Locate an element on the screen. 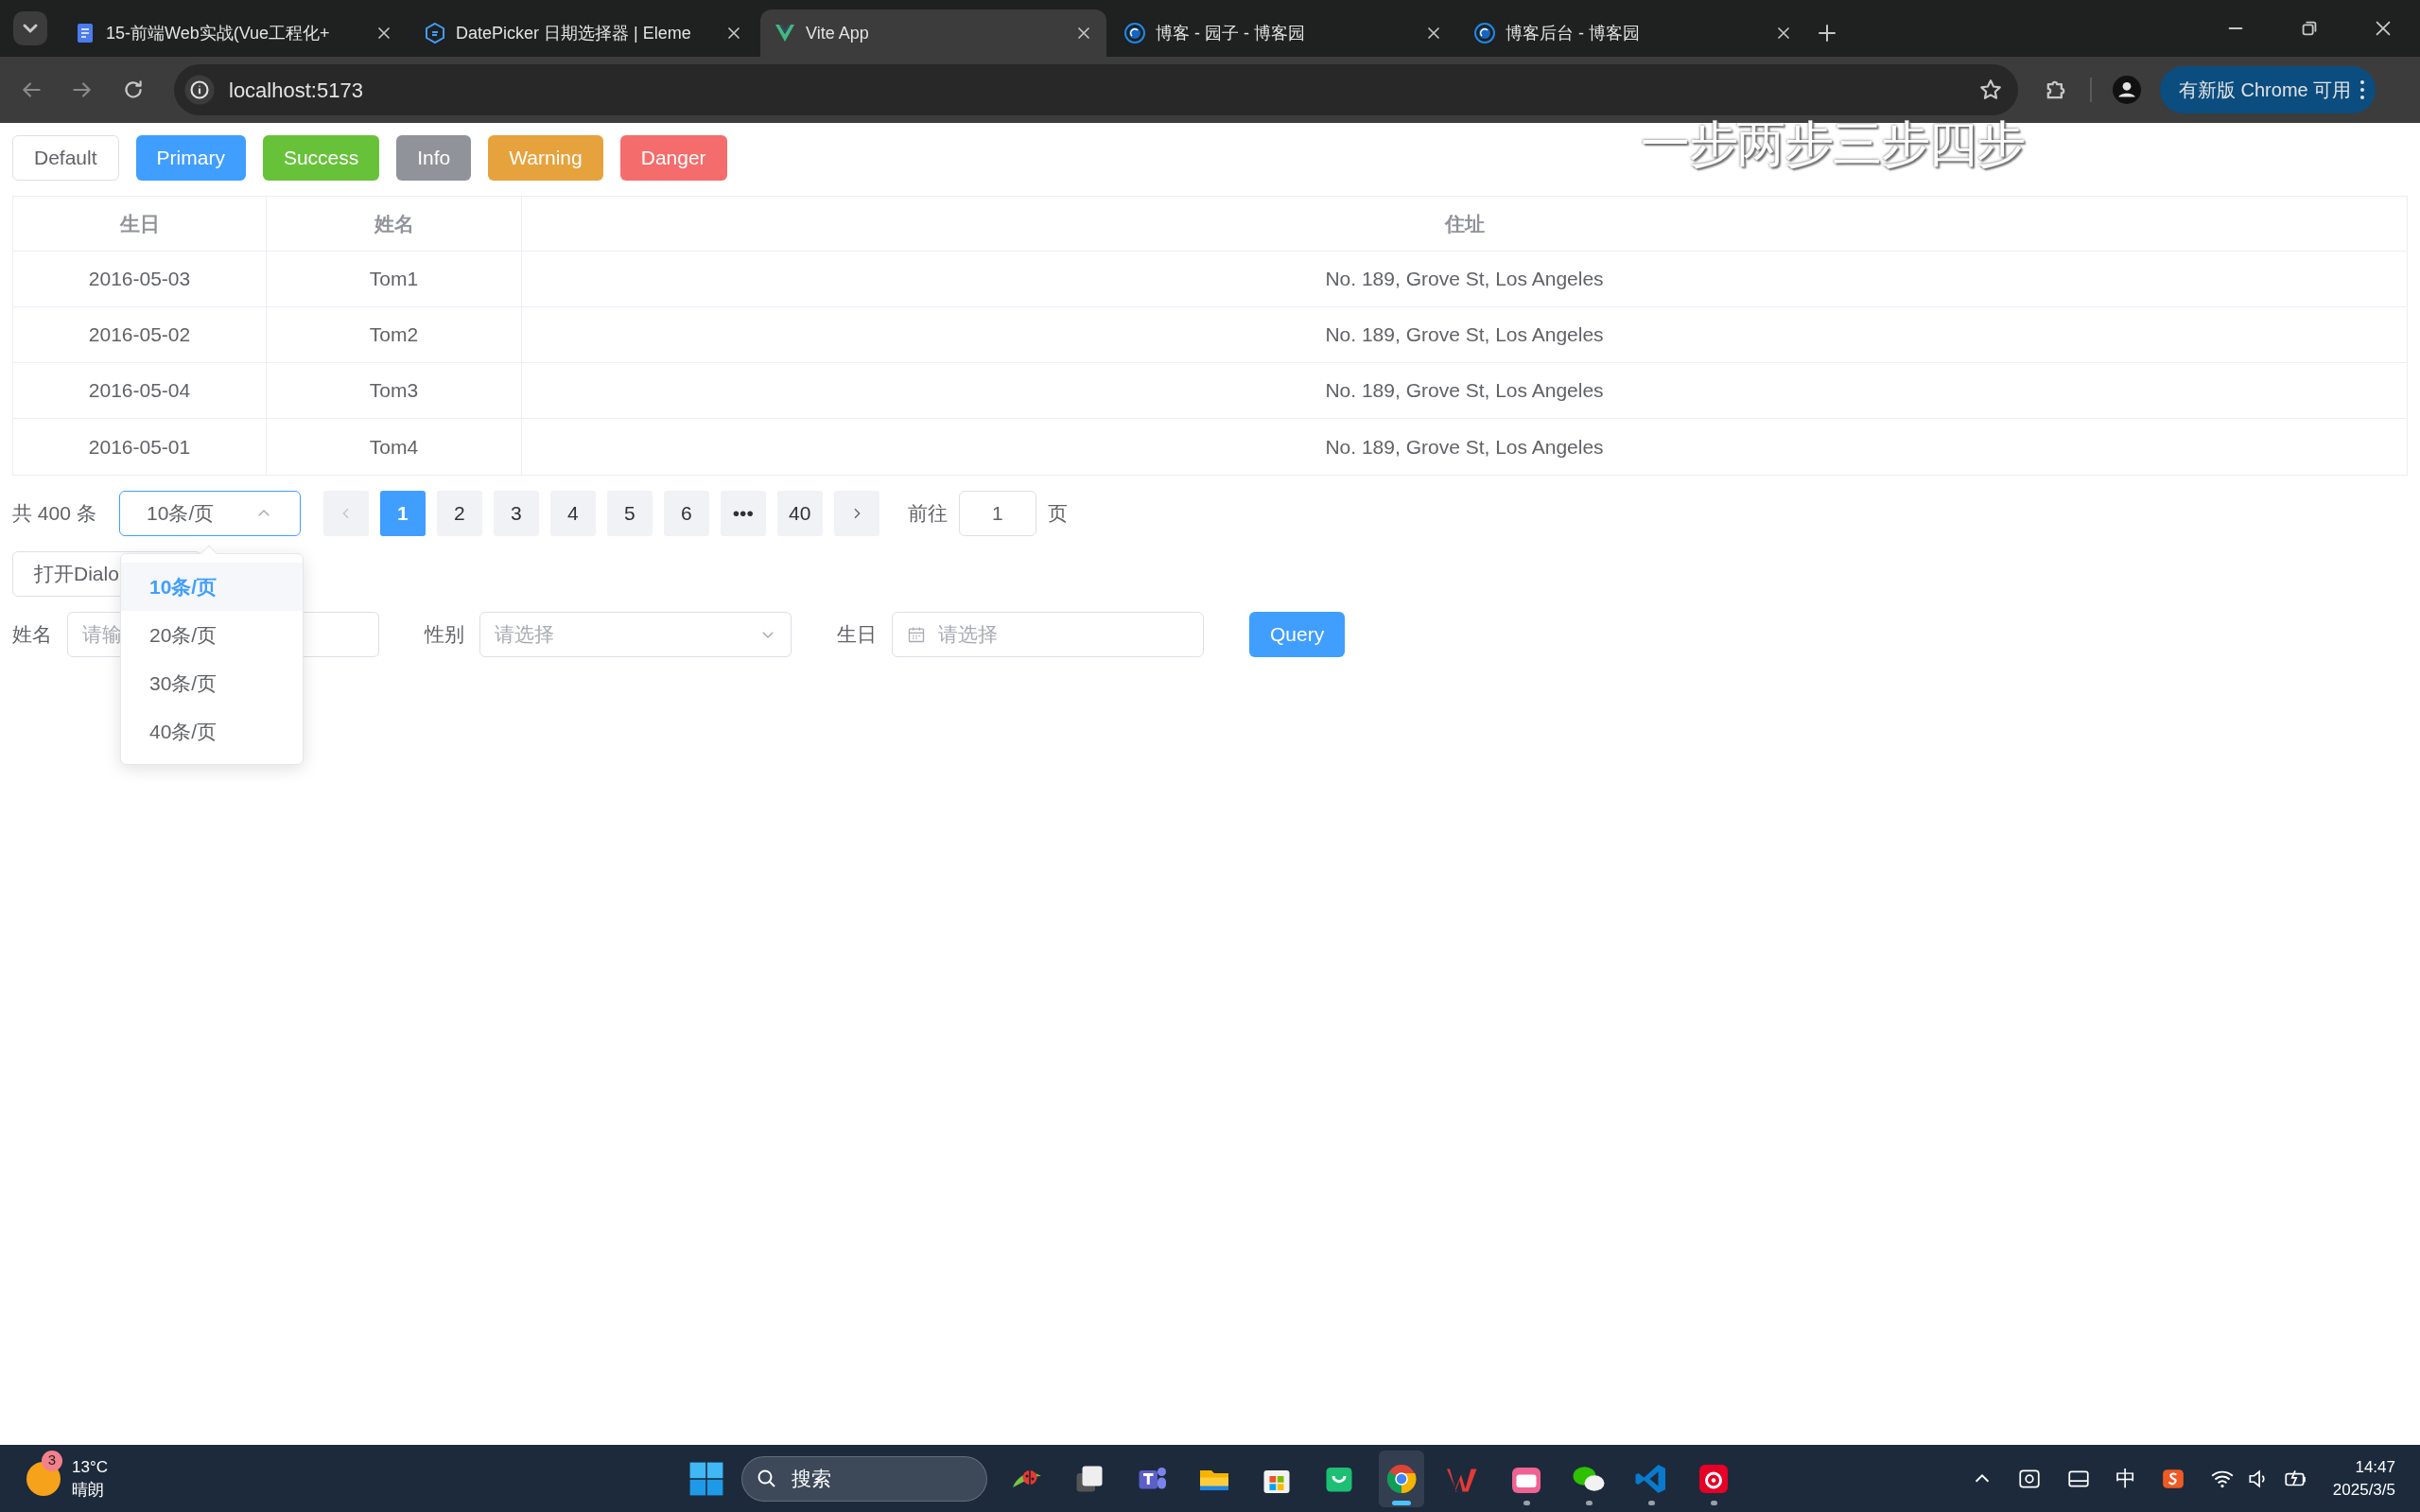 Image resolution: width=2420 pixels, height=1512 pixels. table-cell: 2016-05-04 is located at coordinates (140, 390).